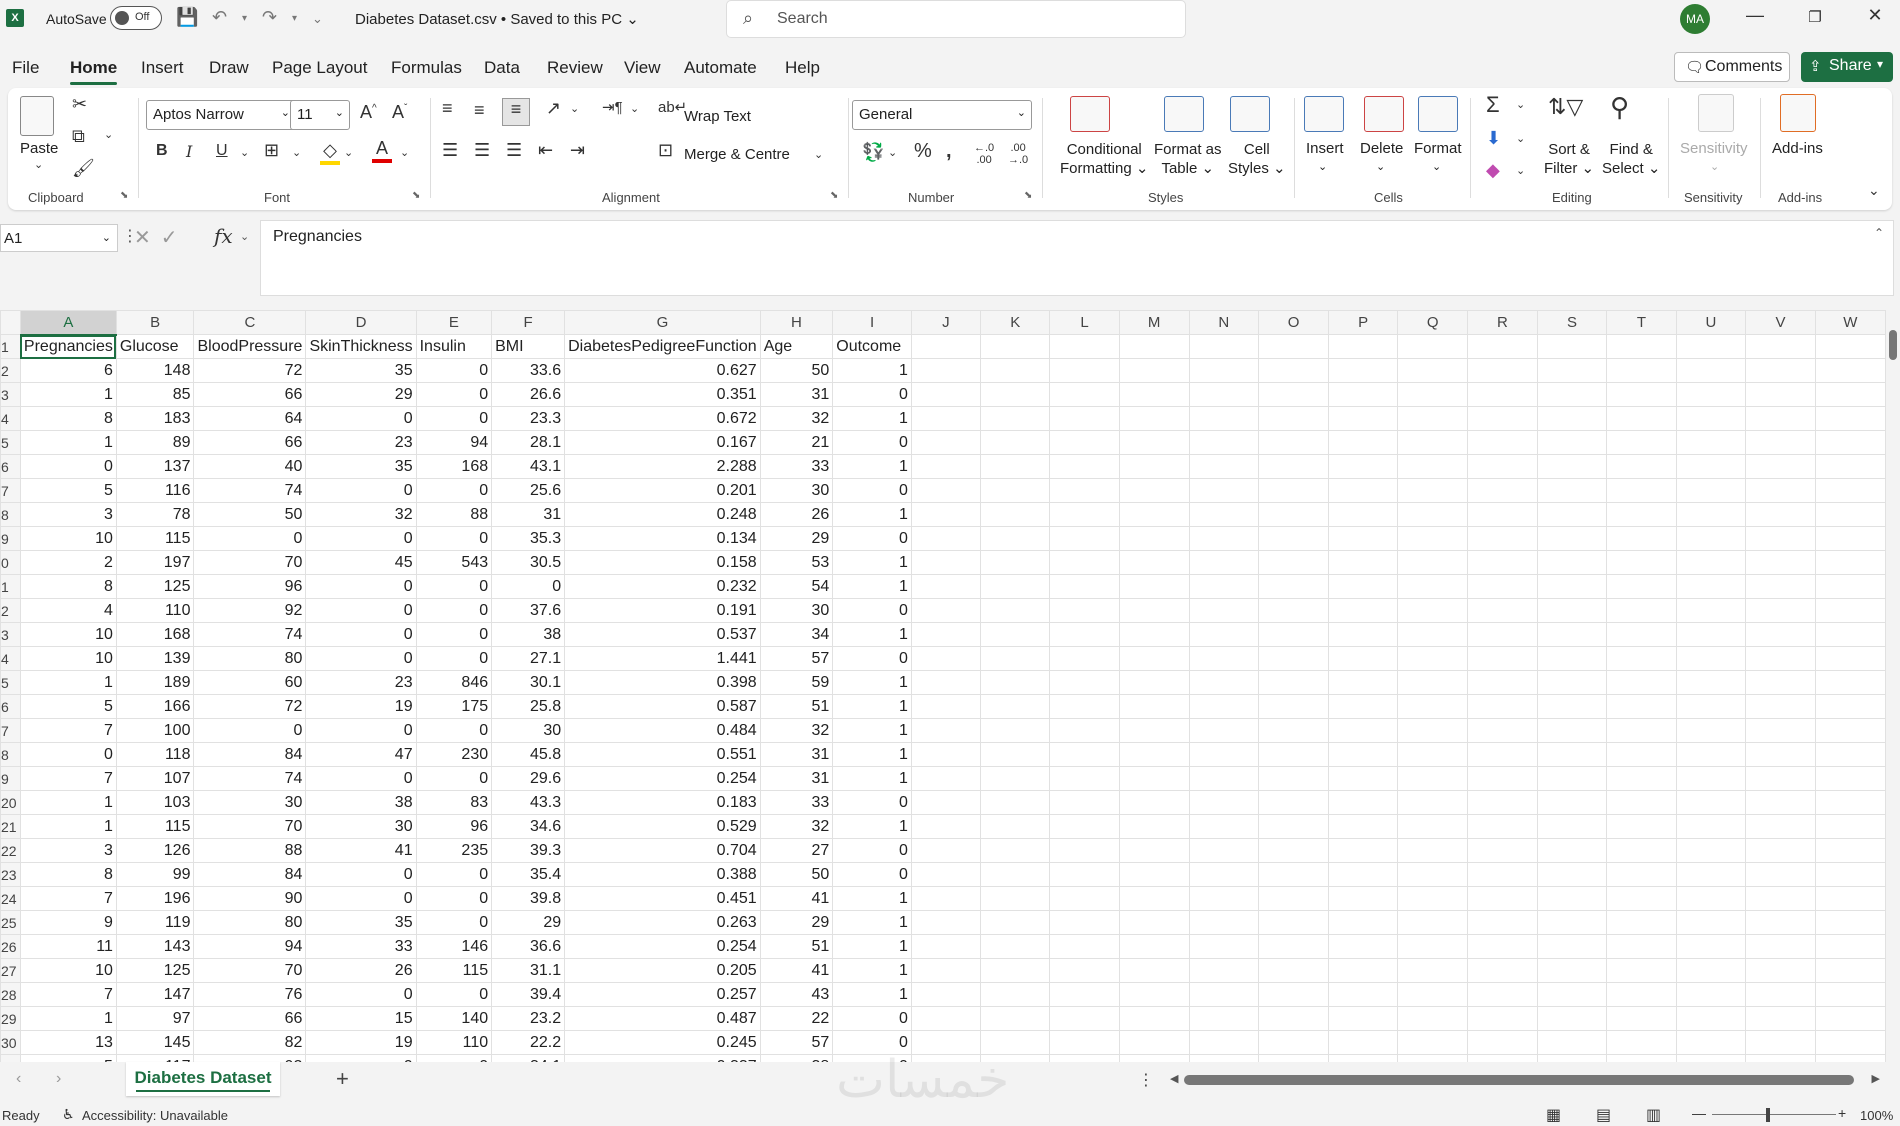 This screenshot has height=1126, width=1900. What do you see at coordinates (1780, 322) in the screenshot?
I see `column-header-v: V` at bounding box center [1780, 322].